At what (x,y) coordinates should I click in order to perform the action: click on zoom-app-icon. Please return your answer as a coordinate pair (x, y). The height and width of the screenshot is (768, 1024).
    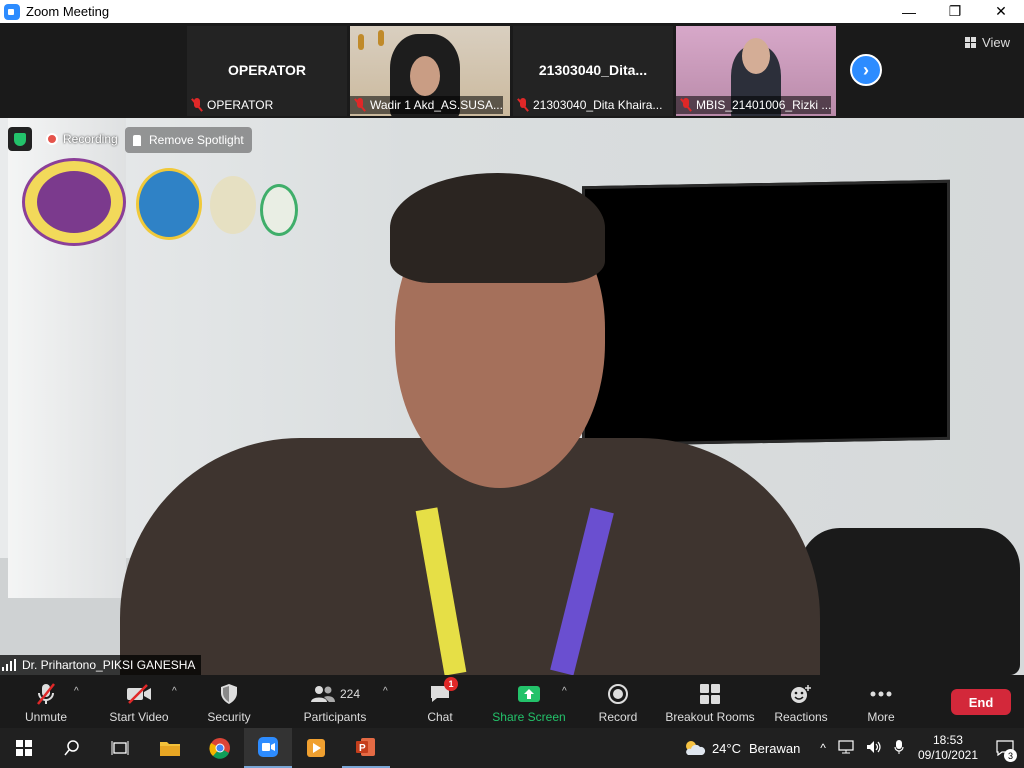
    Looking at the image, I should click on (12, 11).